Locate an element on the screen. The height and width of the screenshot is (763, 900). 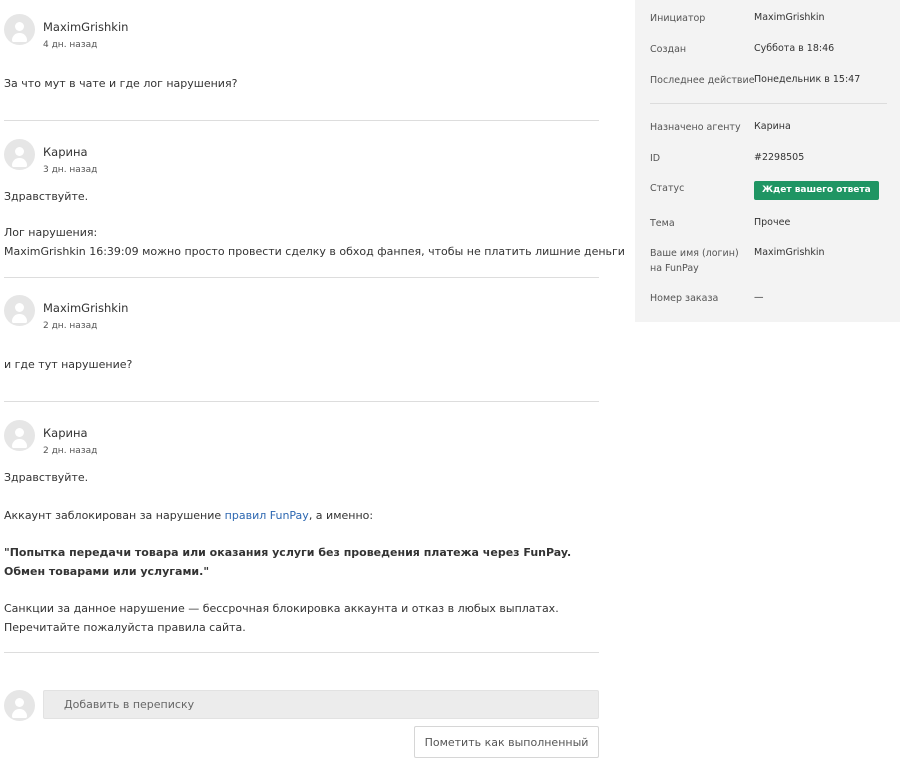
message-text: Лог нарушения: is located at coordinates (51, 232).